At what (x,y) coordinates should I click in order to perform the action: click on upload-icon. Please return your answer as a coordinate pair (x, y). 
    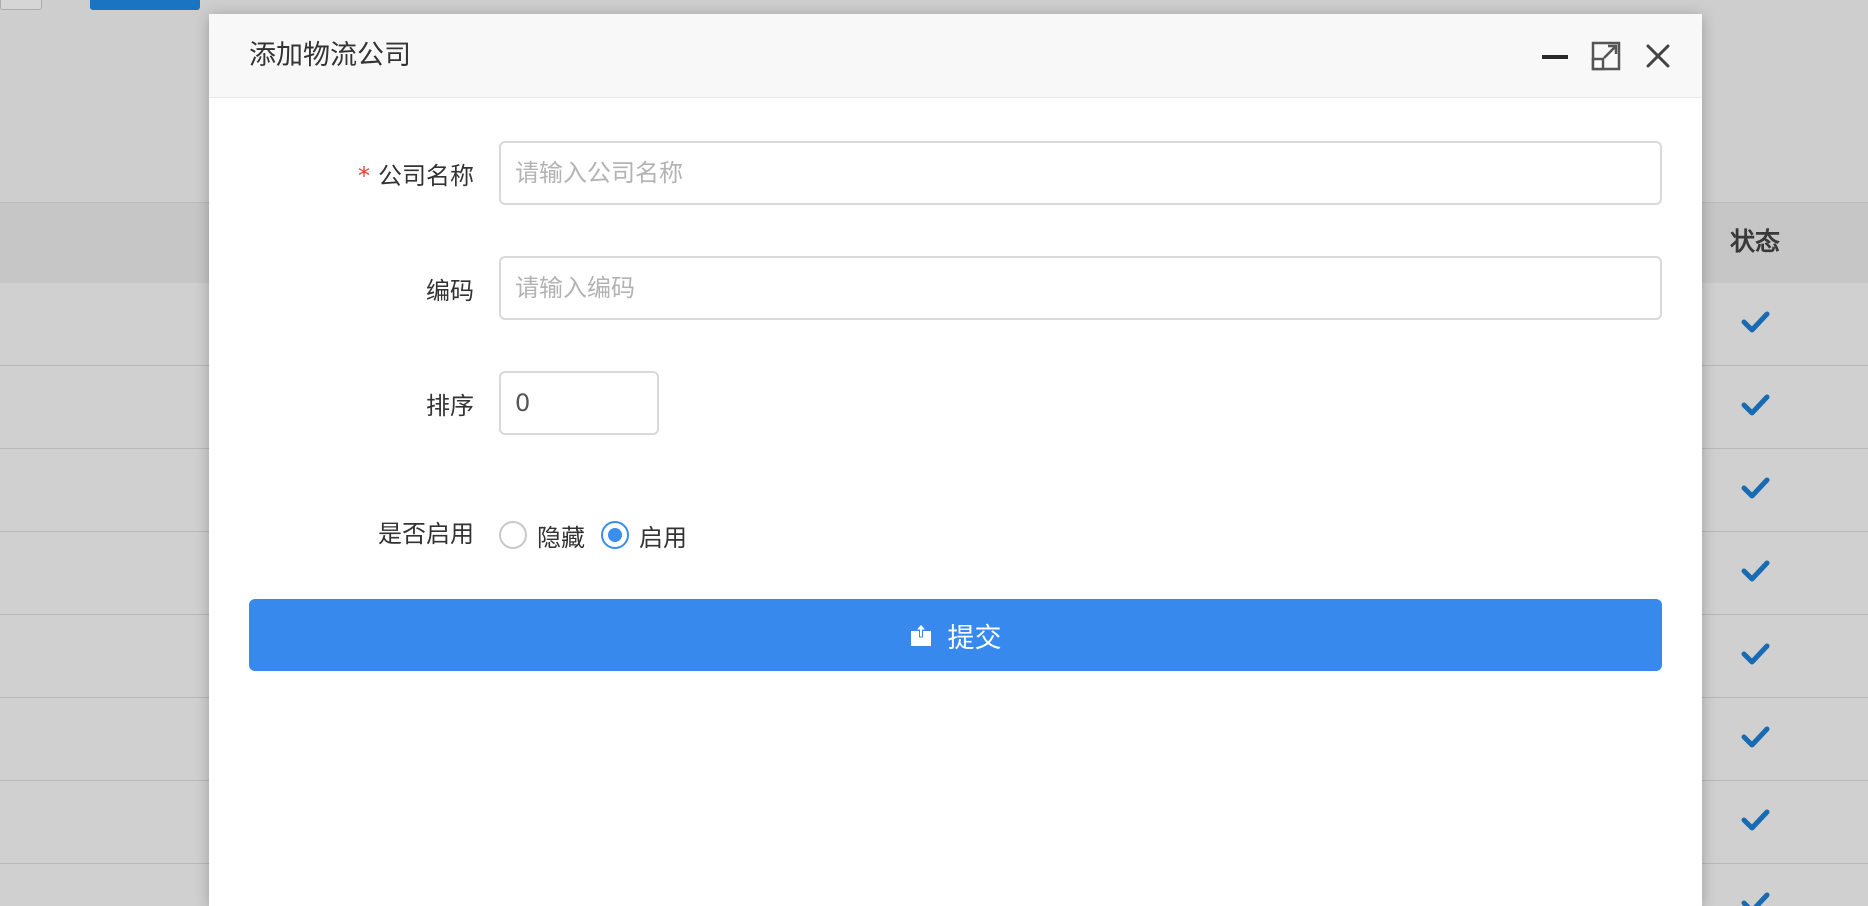
    Looking at the image, I should click on (920, 634).